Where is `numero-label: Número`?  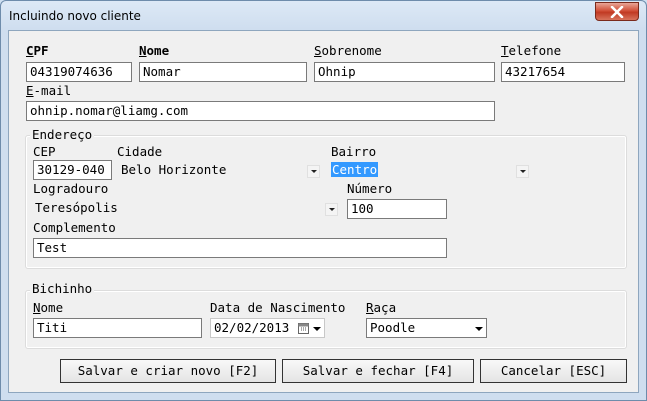
numero-label: Número is located at coordinates (370, 188).